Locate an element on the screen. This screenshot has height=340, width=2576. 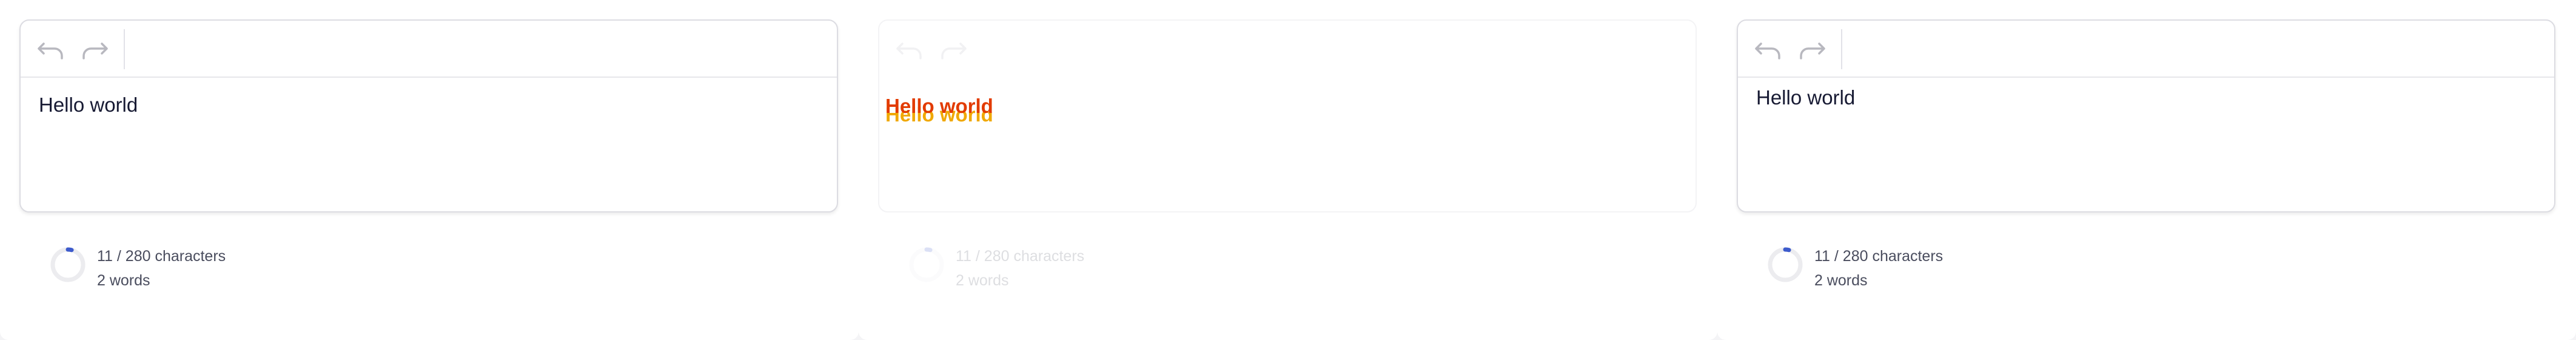
editor-content: Hello world Hello world is located at coordinates (946, 113).